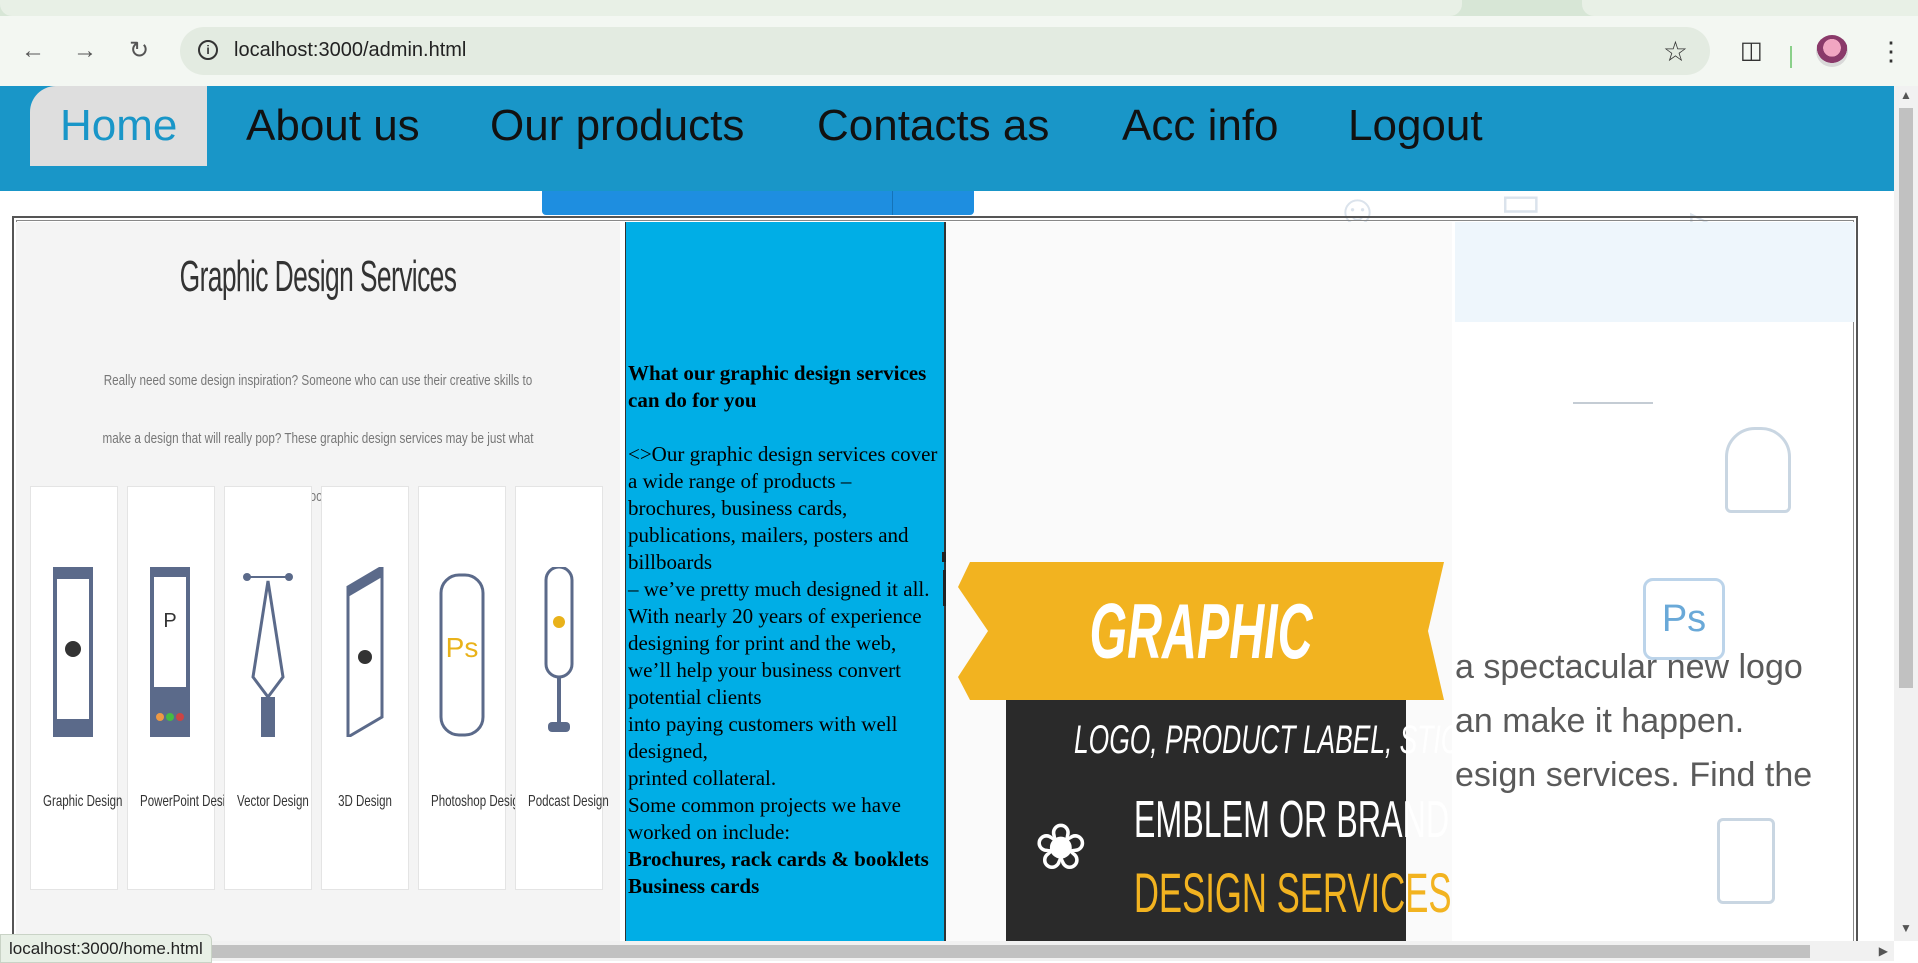 The image size is (1918, 963). I want to click on nav-logout: Logout, so click(1415, 126).